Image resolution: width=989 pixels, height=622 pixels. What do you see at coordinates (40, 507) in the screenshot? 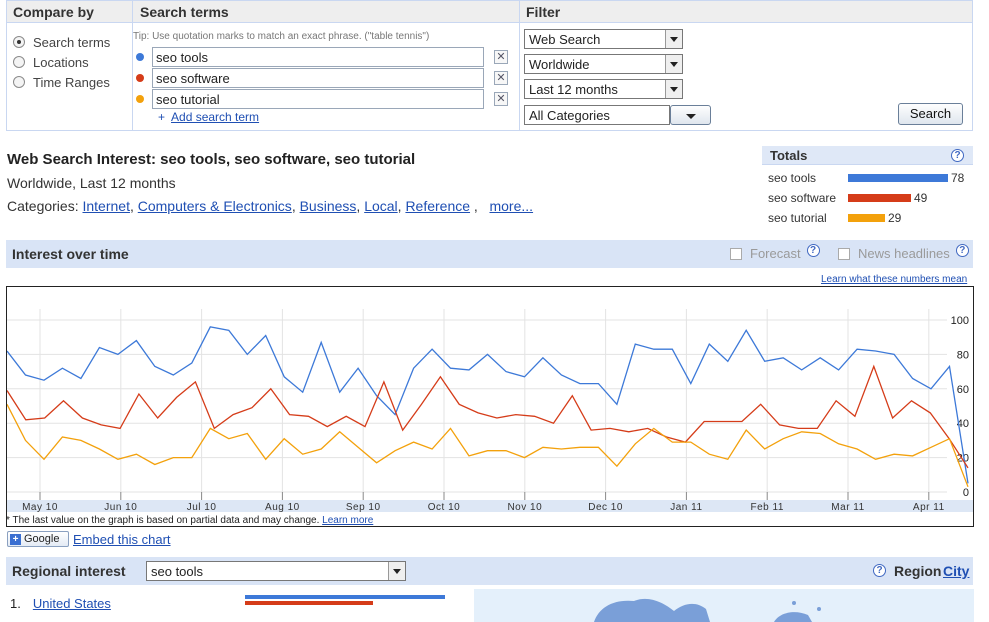
I see `x-tick-label: May 10` at bounding box center [40, 507].